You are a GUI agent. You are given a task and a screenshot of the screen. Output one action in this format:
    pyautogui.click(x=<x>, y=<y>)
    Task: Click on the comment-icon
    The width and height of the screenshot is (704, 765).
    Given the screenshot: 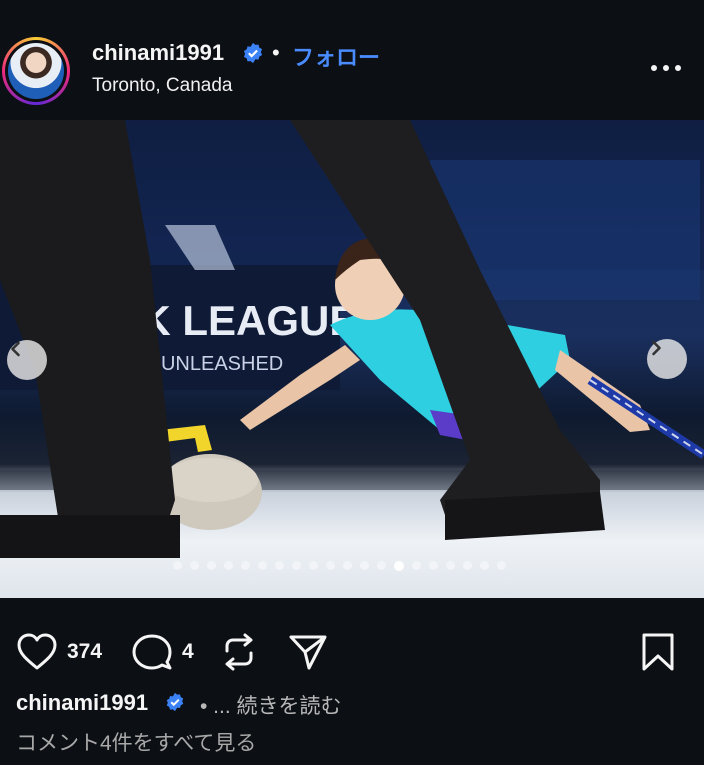 What is the action you would take?
    pyautogui.click(x=152, y=652)
    